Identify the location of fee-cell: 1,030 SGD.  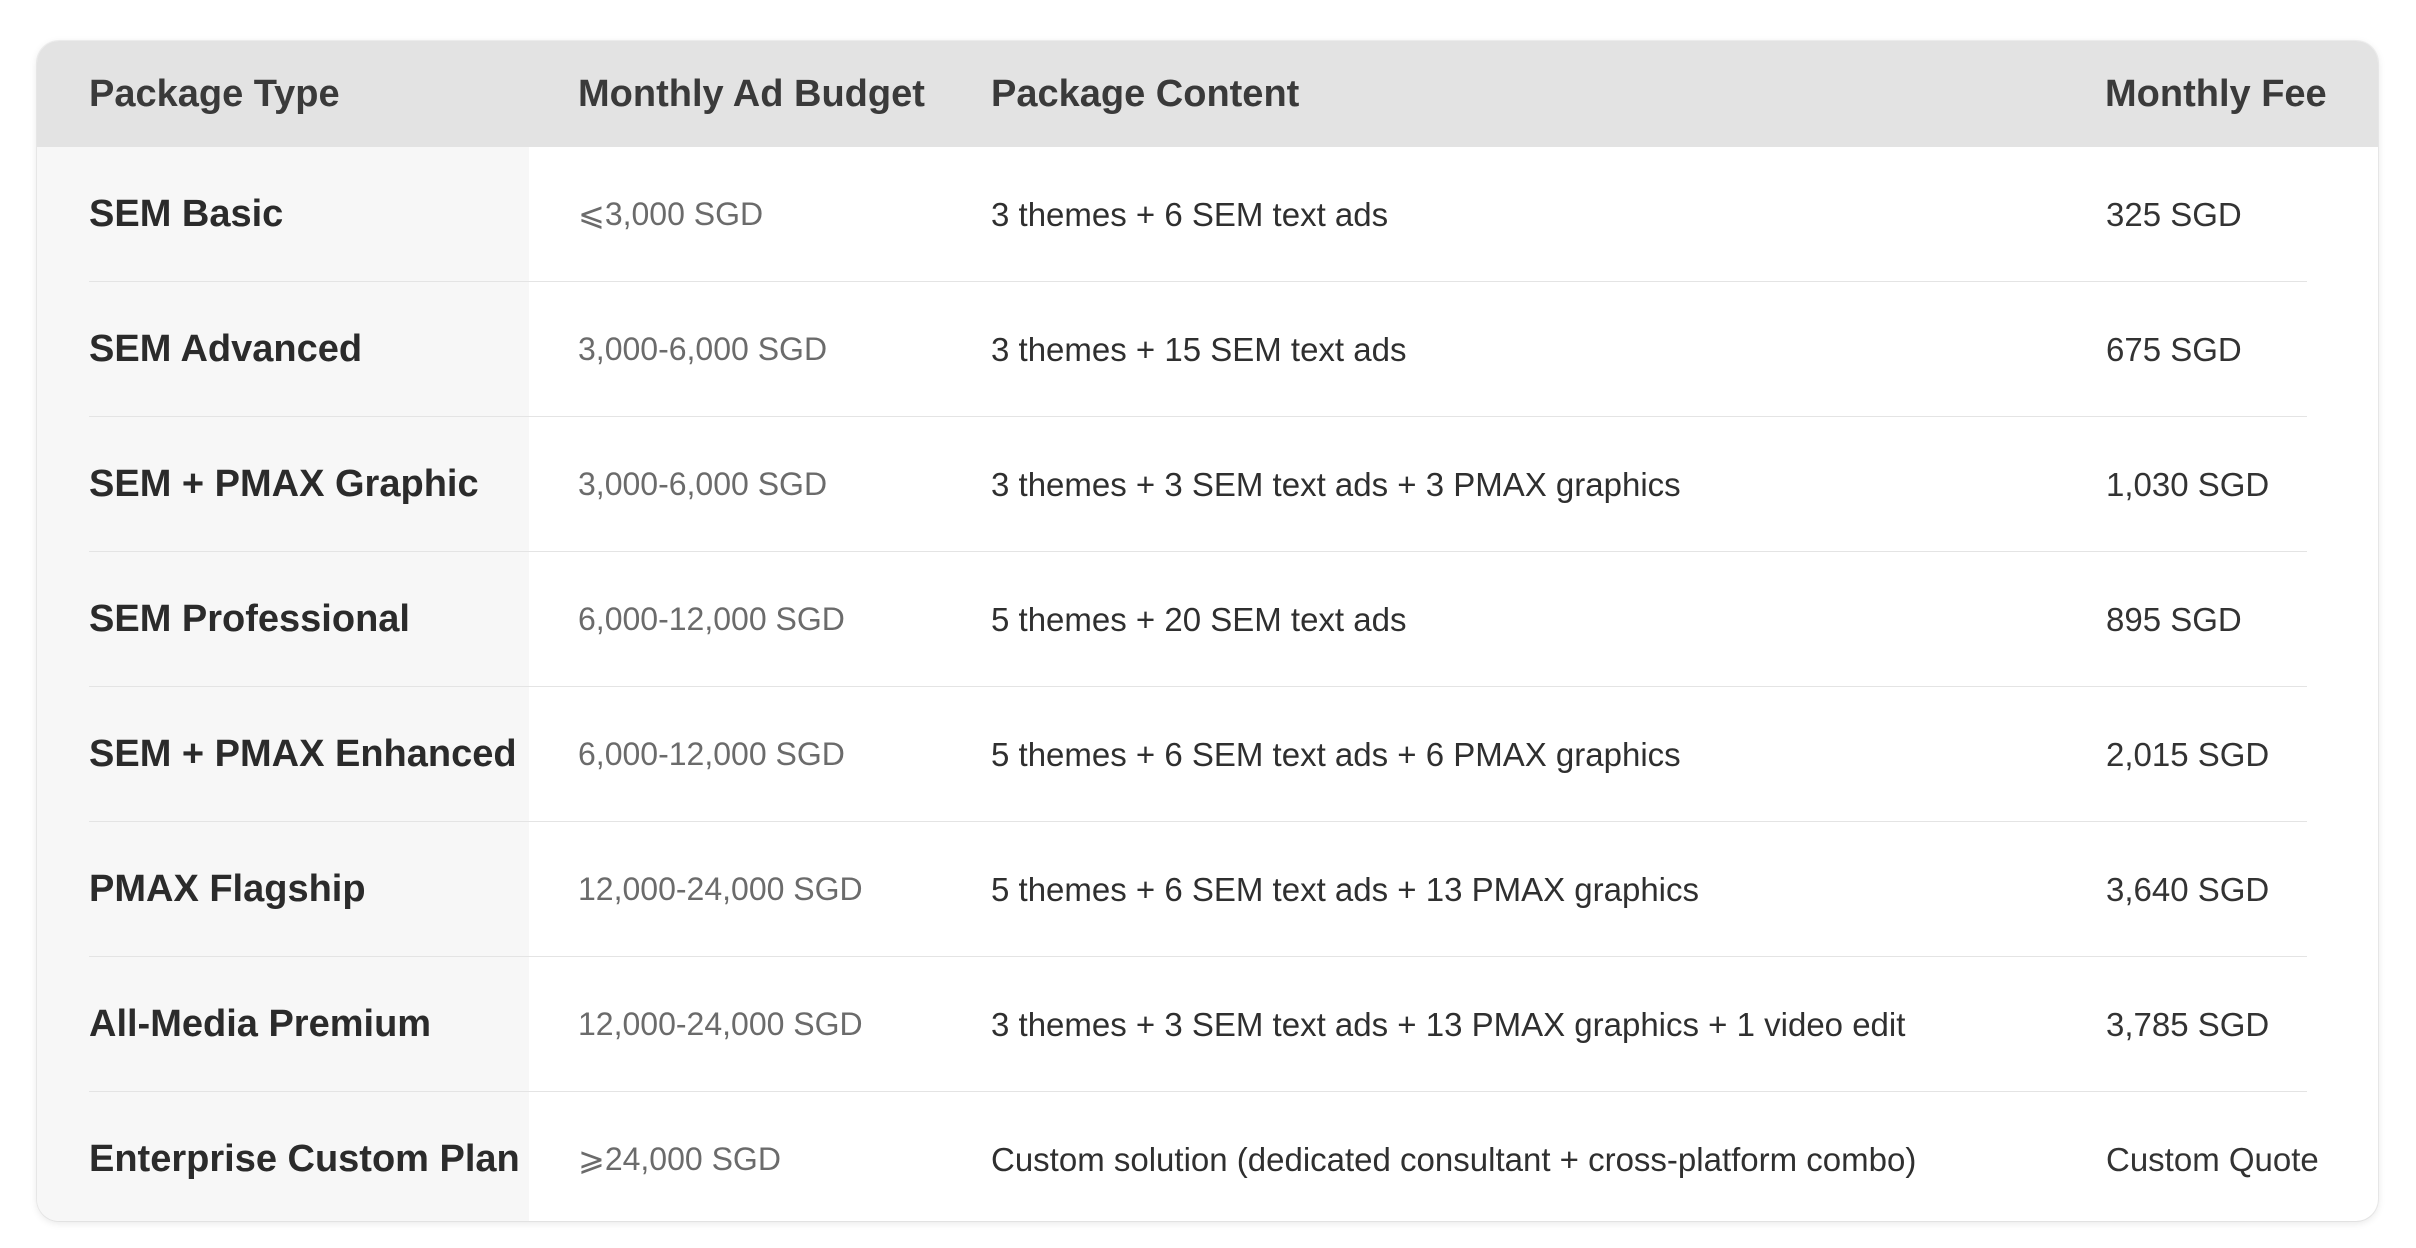
(2188, 484).